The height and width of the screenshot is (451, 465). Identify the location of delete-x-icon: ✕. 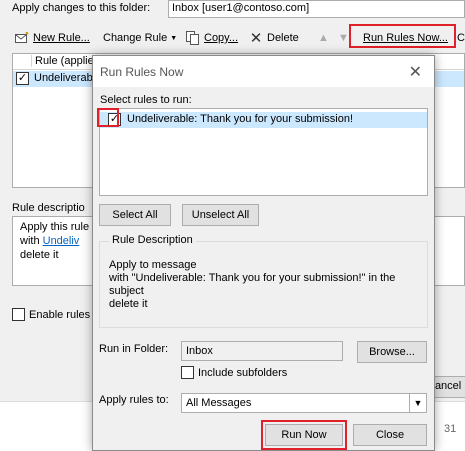
(256, 38).